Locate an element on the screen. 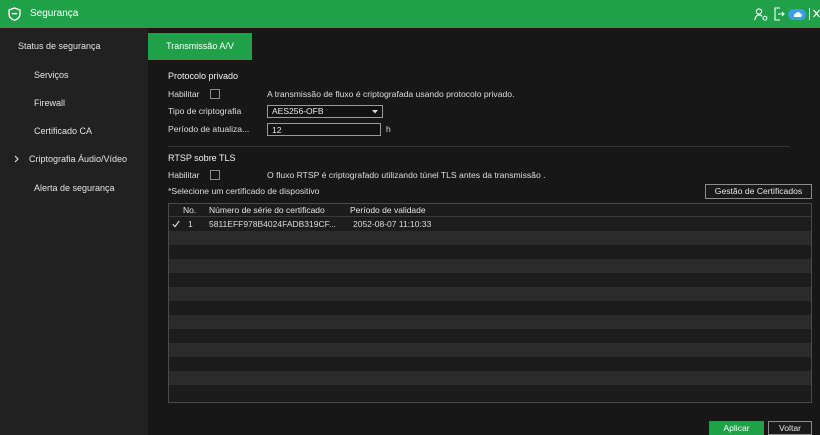 The width and height of the screenshot is (820, 435). shield-icon is located at coordinates (14, 14).